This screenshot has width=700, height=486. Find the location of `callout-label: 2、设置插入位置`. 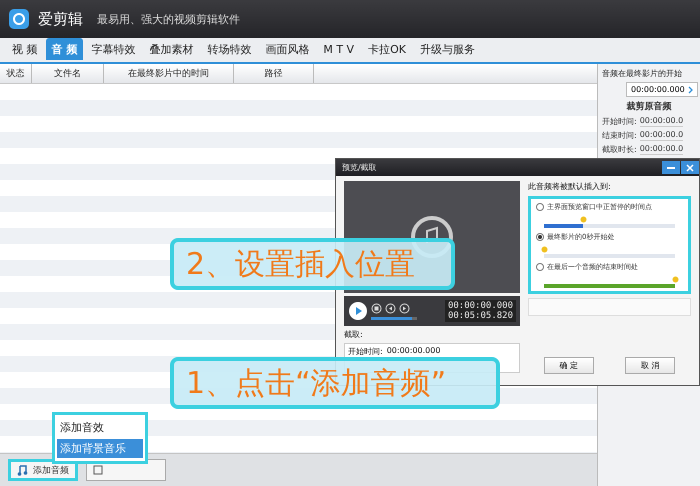

callout-label: 2、设置插入位置 is located at coordinates (312, 264).